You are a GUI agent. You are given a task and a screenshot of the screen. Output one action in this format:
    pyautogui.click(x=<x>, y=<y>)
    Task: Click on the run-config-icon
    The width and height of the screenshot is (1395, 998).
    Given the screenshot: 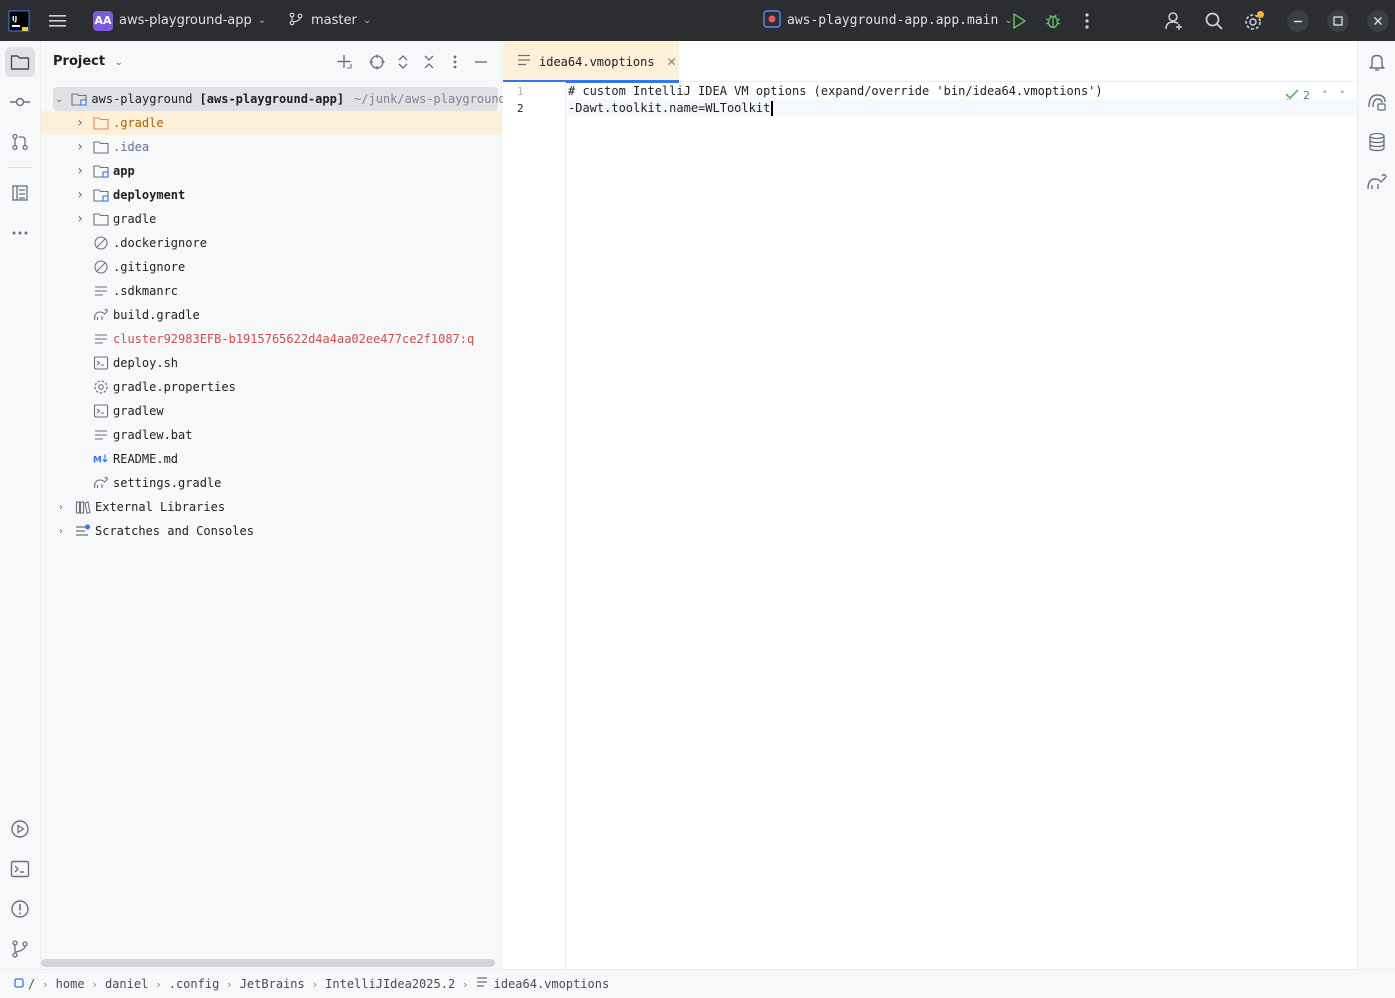 What is the action you would take?
    pyautogui.click(x=772, y=20)
    